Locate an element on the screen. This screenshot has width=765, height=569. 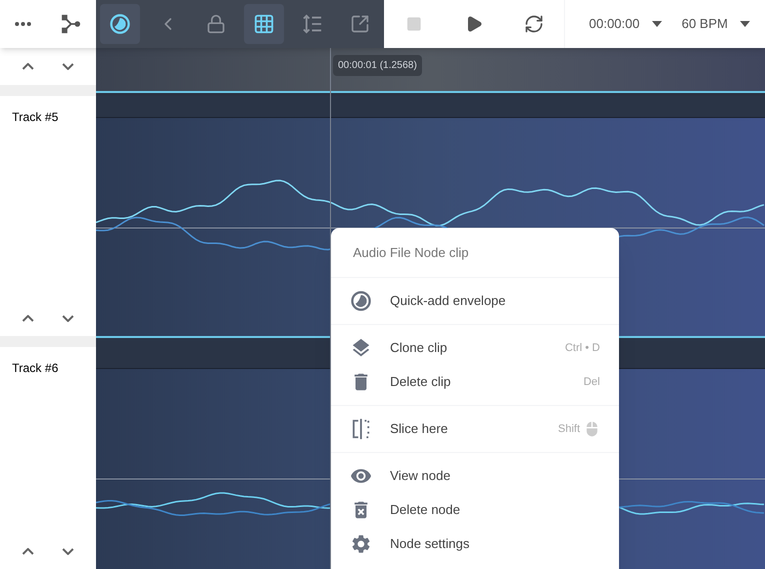
settings-icon is located at coordinates (361, 544).